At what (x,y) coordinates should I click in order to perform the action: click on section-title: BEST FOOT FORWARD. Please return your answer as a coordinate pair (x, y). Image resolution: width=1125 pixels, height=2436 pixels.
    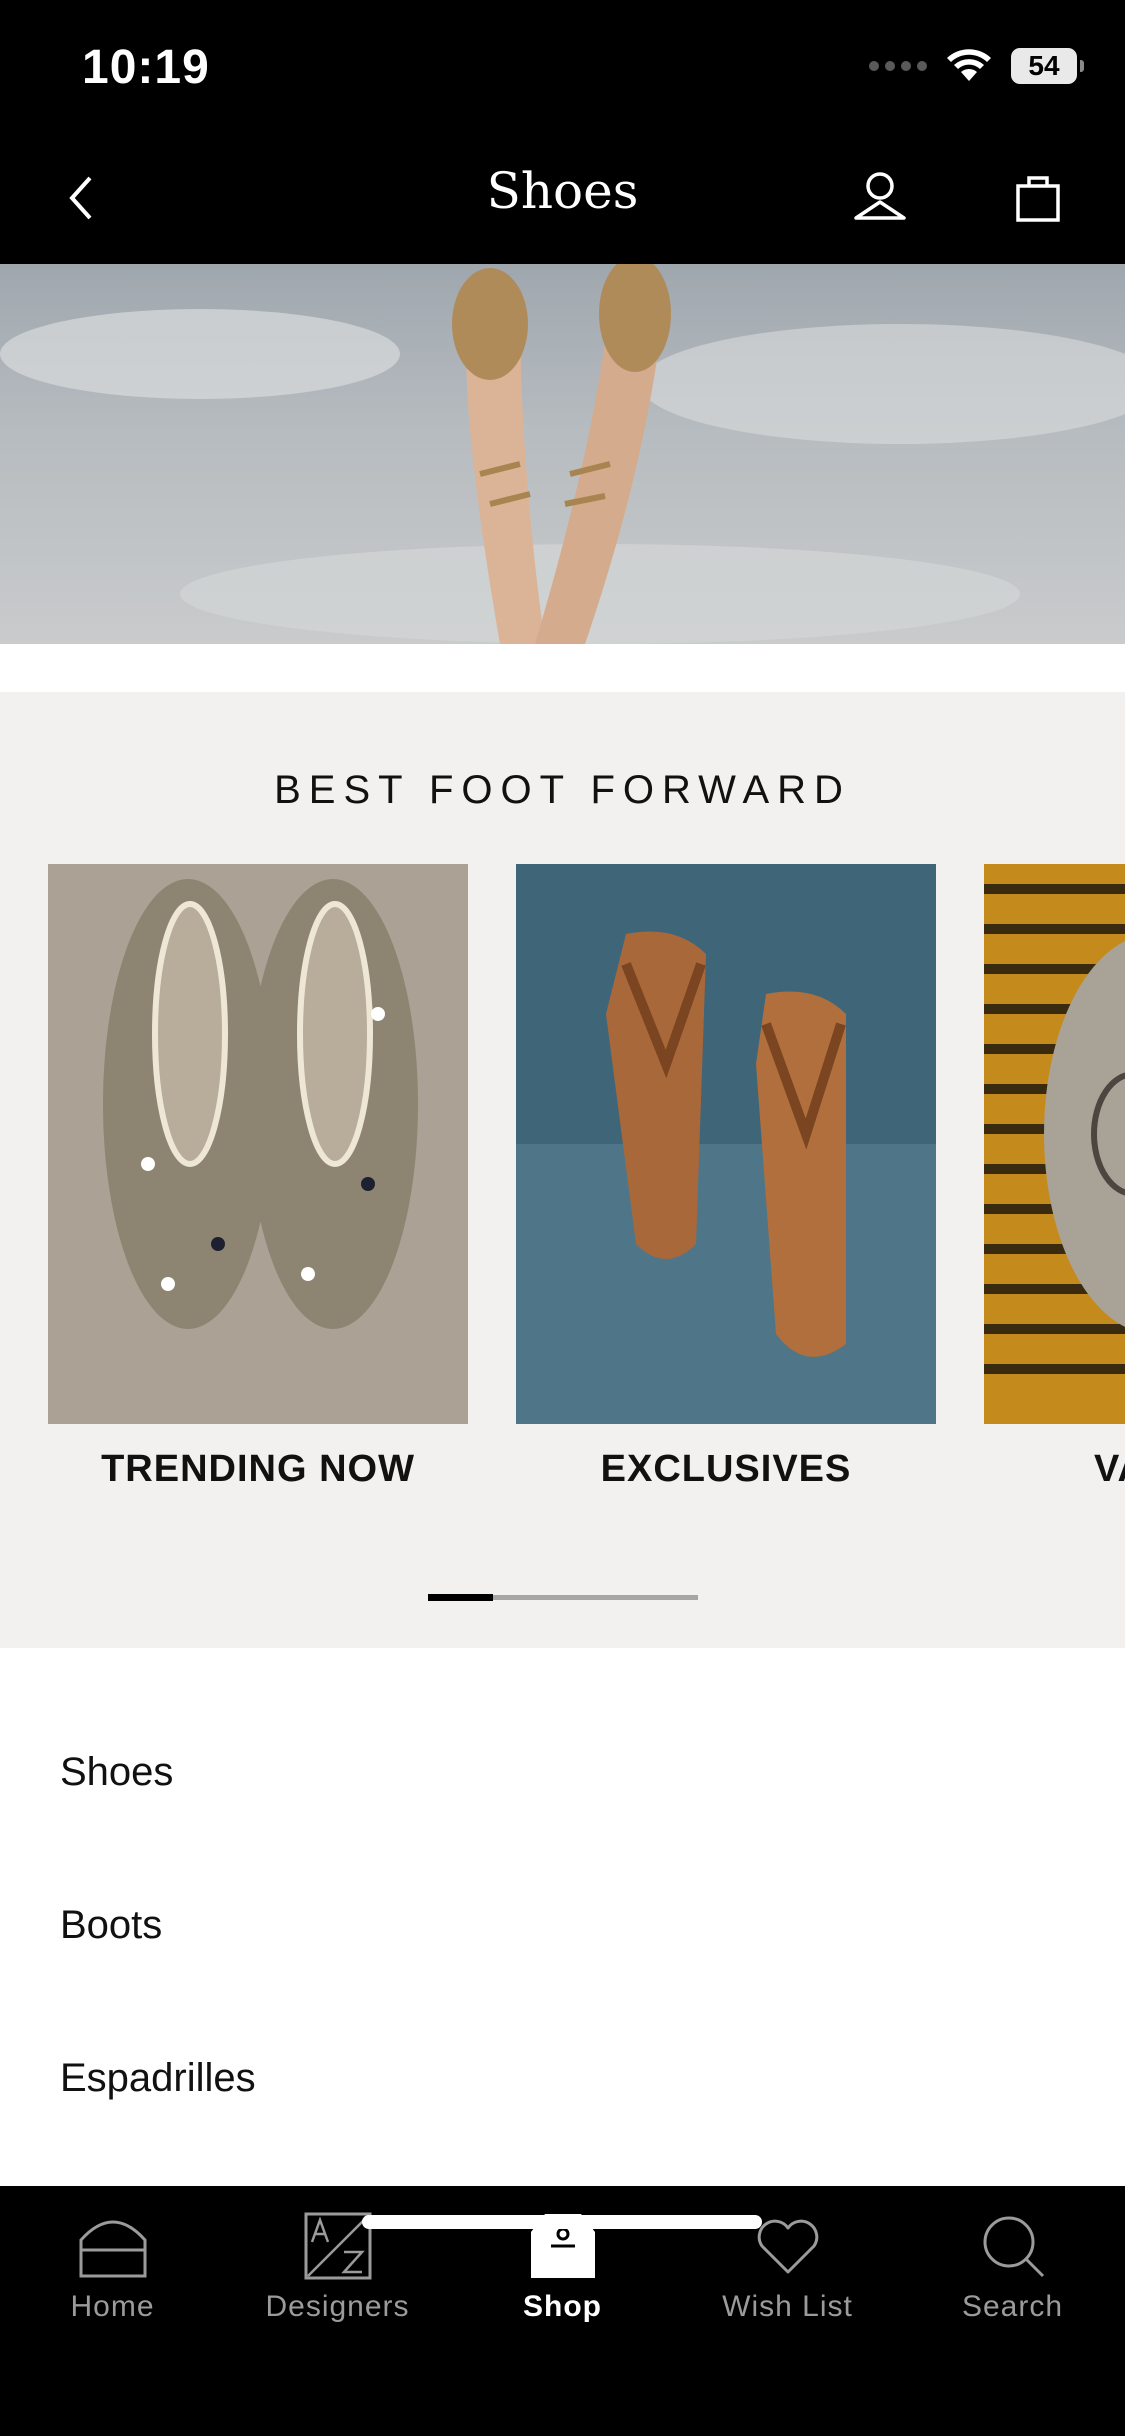
    Looking at the image, I should click on (562, 790).